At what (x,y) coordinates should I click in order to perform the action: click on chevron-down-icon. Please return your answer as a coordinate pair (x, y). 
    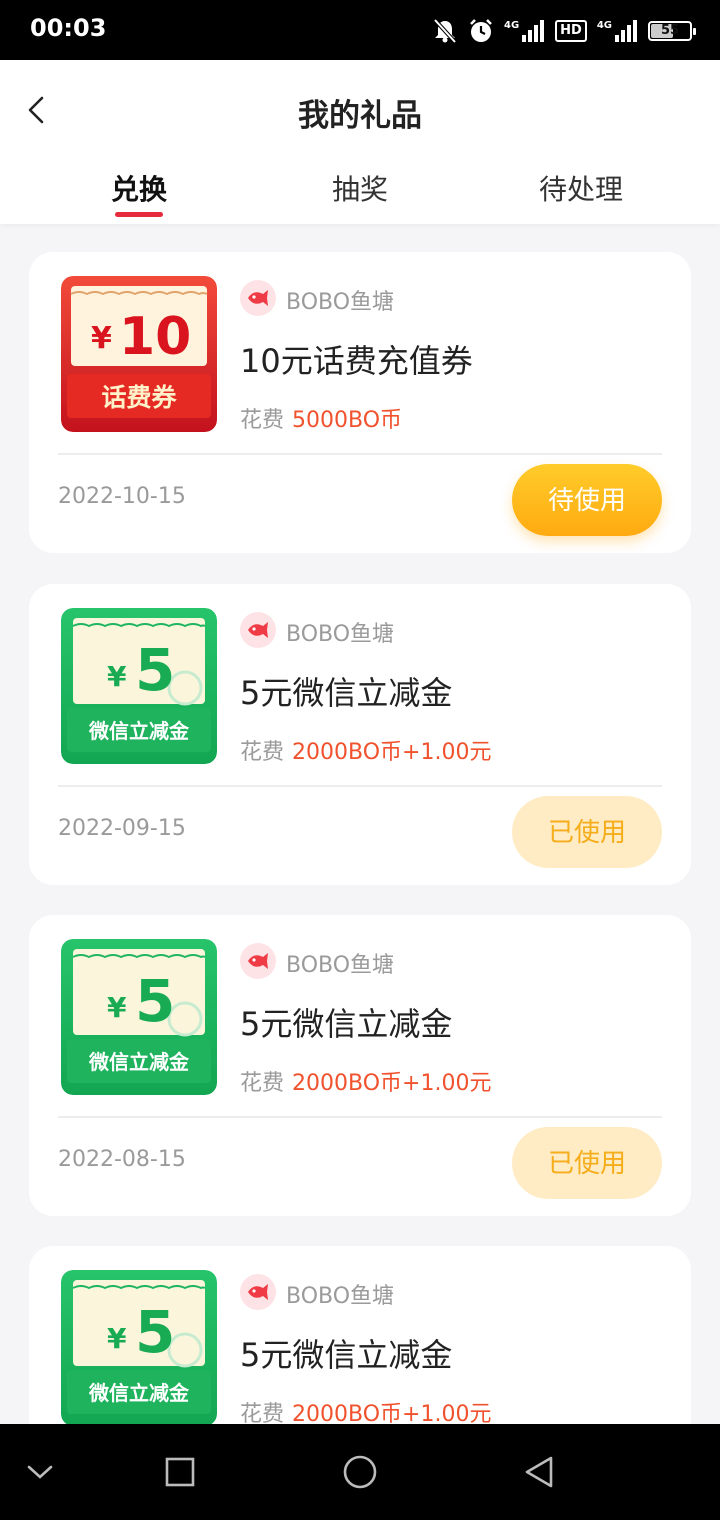
    Looking at the image, I should click on (40, 1472).